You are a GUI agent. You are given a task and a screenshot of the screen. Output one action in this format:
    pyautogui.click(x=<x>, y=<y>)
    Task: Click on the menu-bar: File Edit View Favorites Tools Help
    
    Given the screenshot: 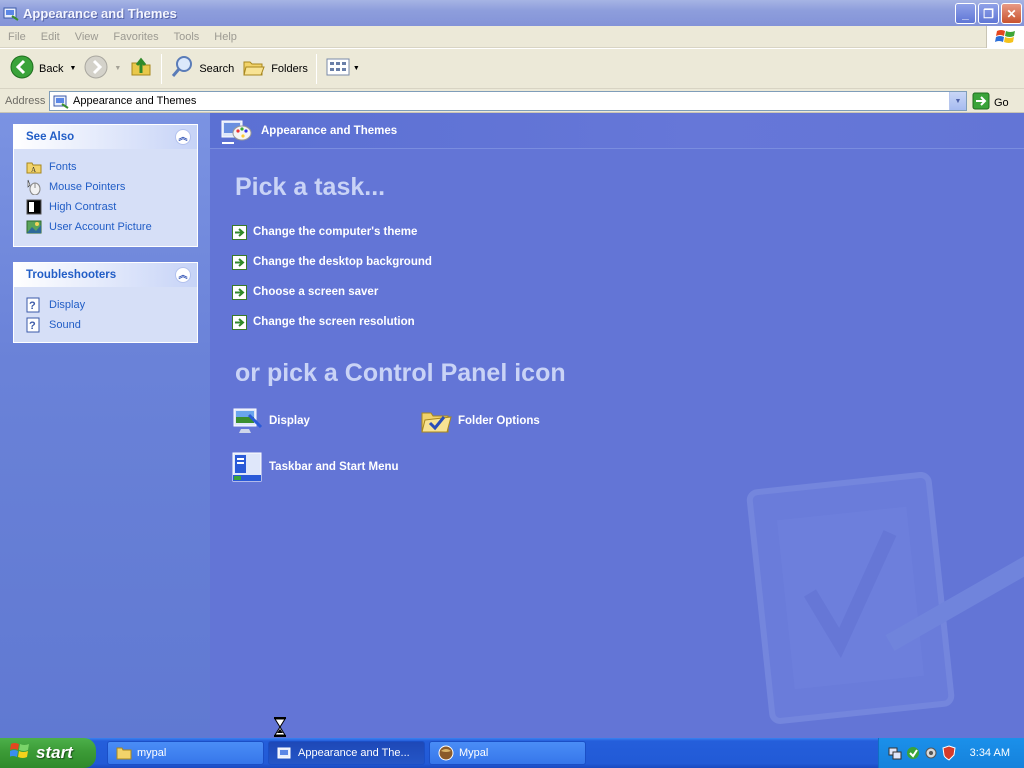 What is the action you would take?
    pyautogui.click(x=512, y=37)
    